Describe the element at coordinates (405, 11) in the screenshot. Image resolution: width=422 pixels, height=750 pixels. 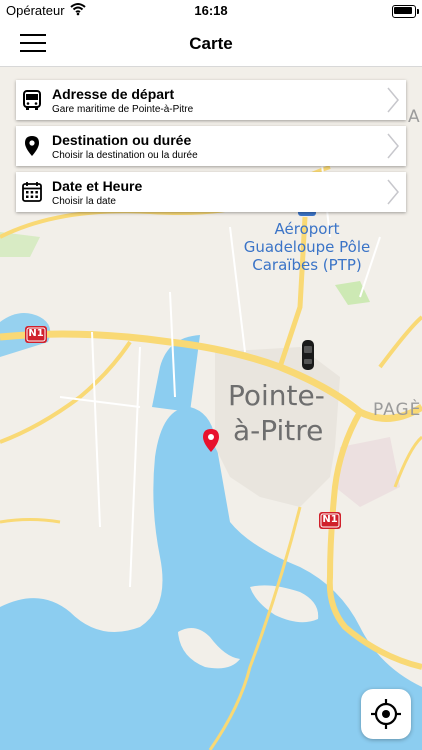
I see `battery-icon` at that location.